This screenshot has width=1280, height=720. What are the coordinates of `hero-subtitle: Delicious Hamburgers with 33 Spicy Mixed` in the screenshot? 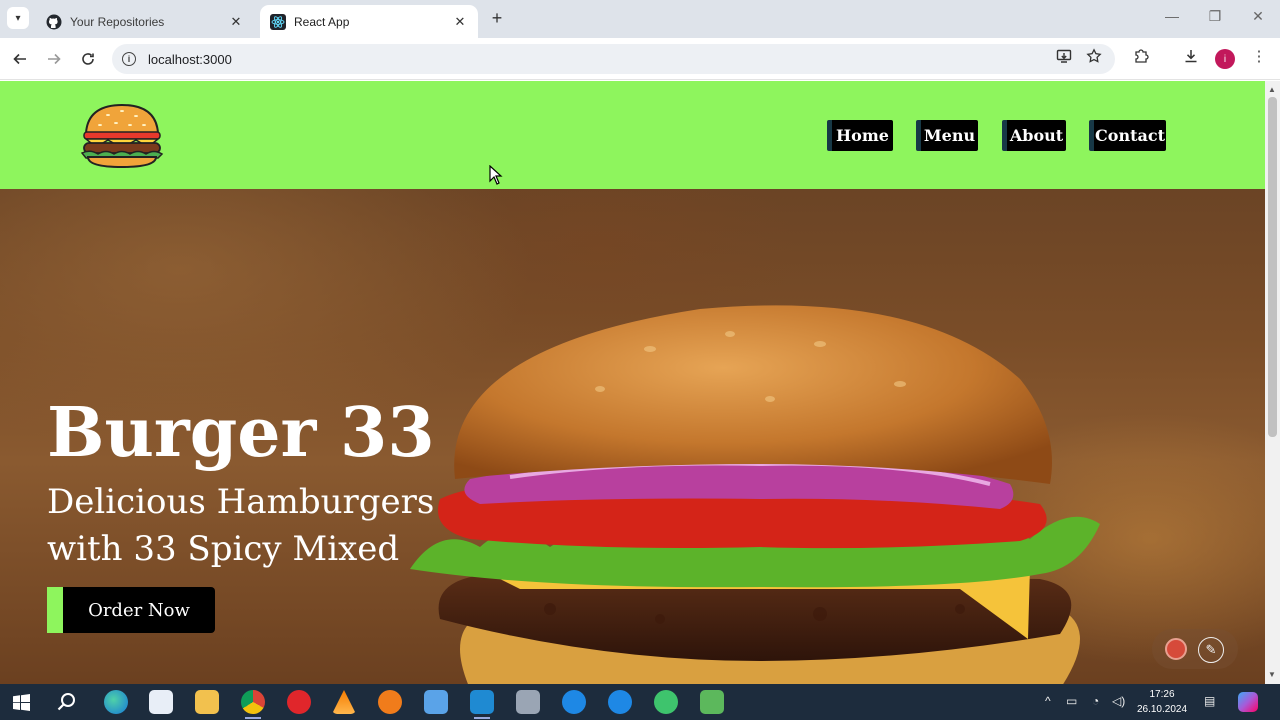 It's located at (241, 525).